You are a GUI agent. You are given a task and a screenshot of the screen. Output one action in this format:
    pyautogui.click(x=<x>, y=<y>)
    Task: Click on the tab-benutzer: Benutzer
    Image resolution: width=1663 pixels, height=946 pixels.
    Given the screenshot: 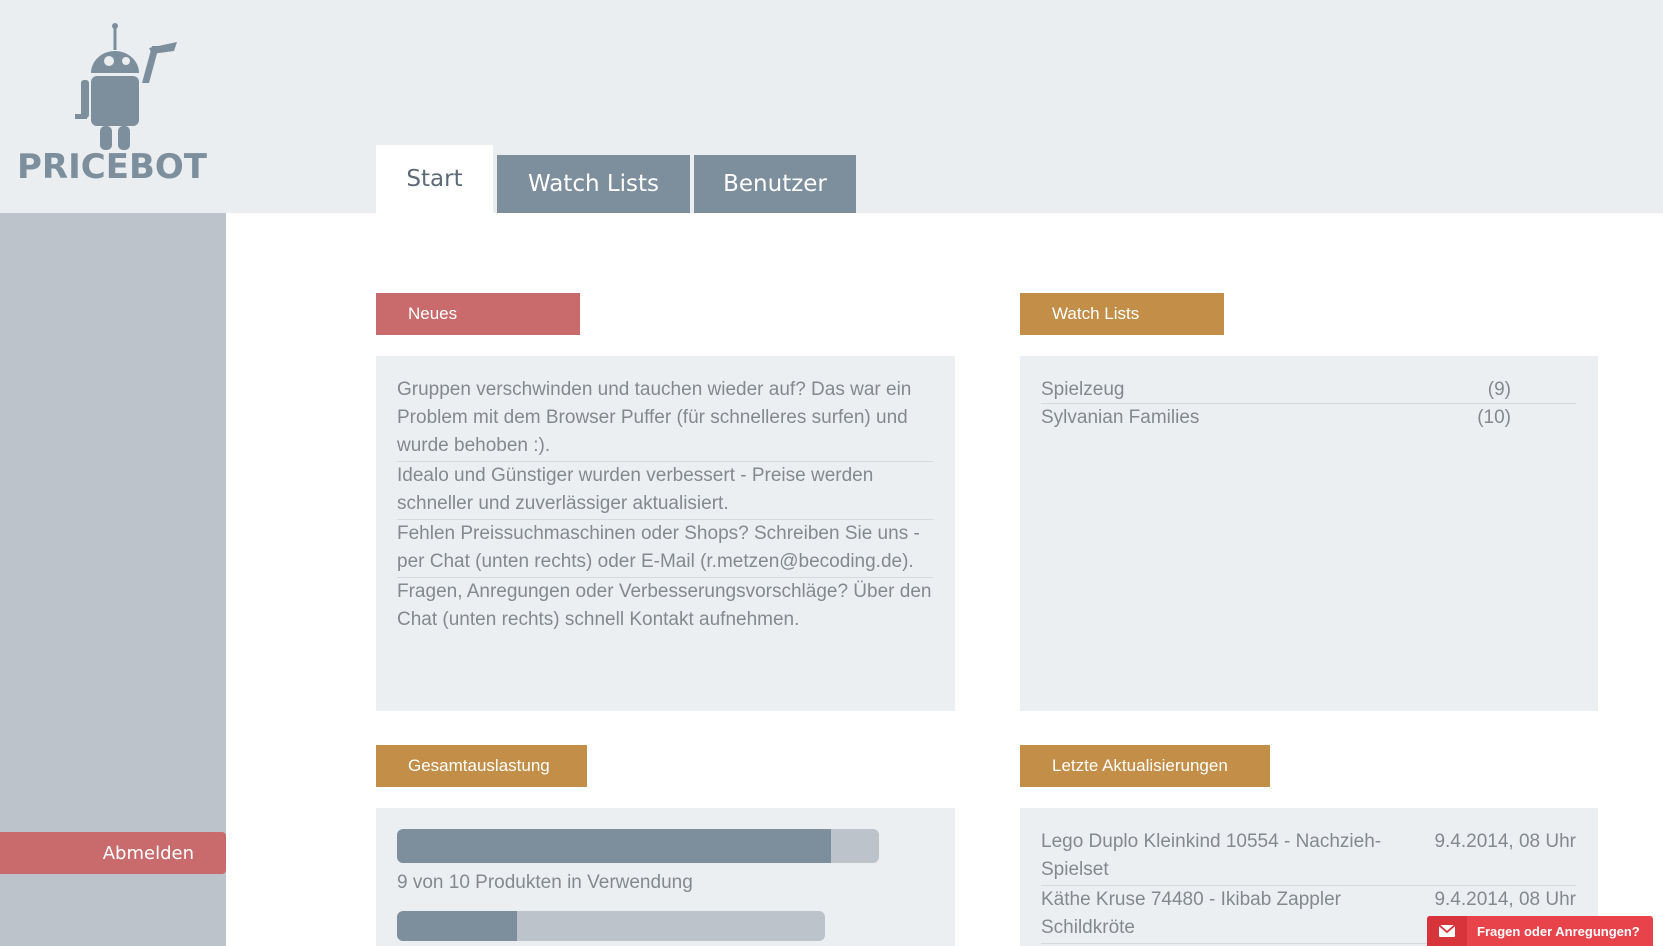 What is the action you would take?
    pyautogui.click(x=775, y=184)
    